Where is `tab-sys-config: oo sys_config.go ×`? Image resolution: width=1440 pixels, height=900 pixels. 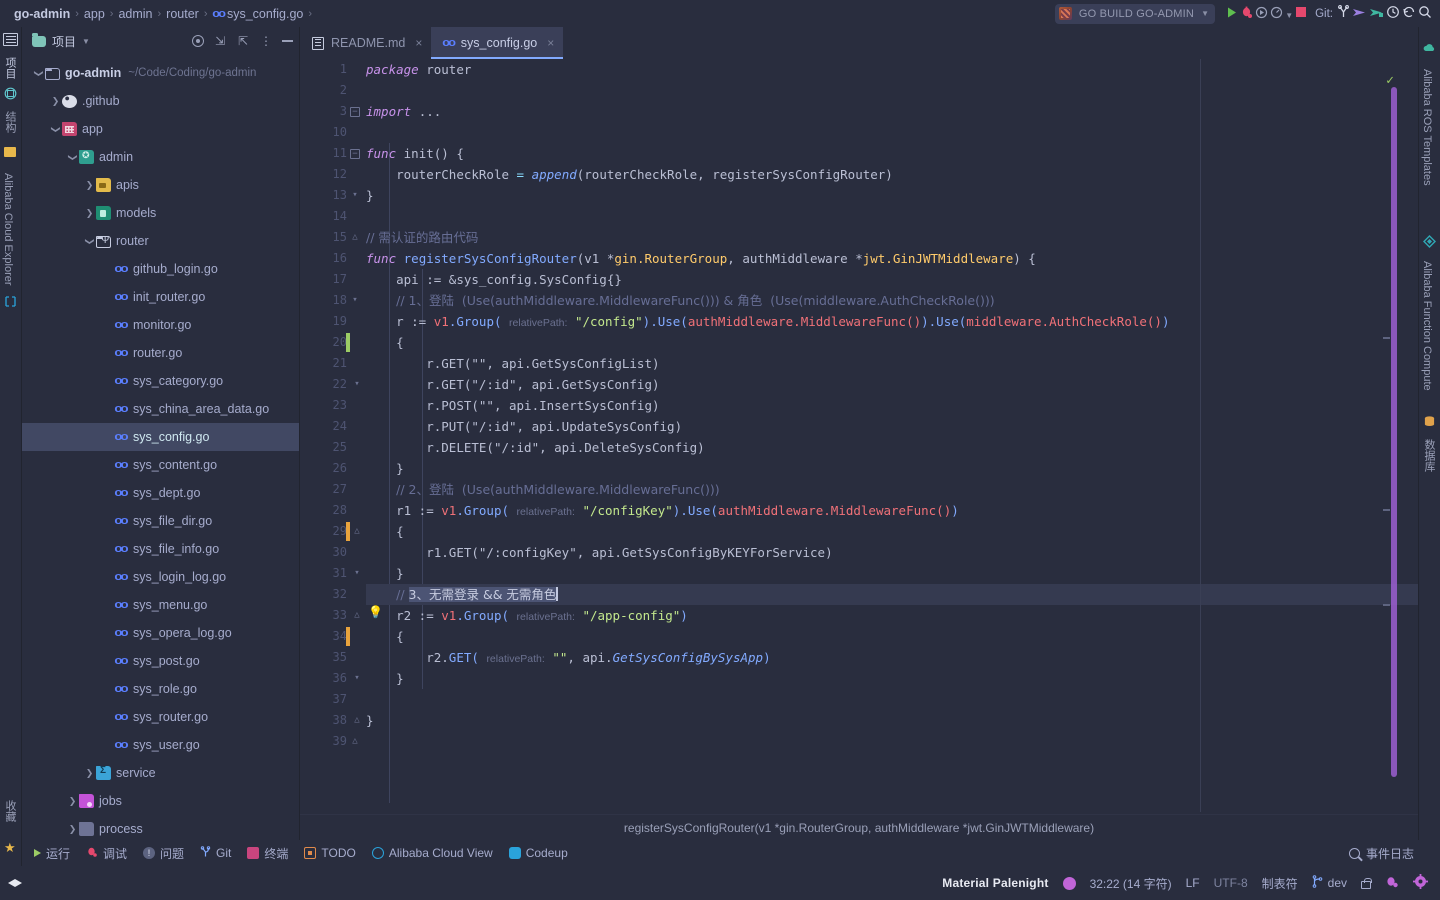 tab-sys-config: oo sys_config.go × is located at coordinates (497, 43).